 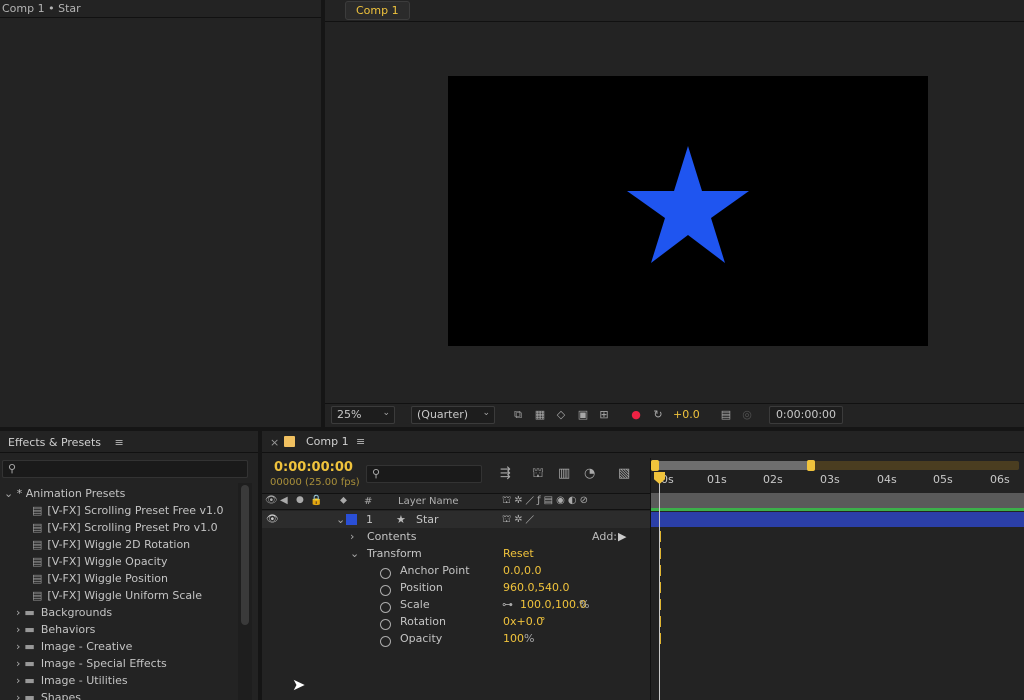 What do you see at coordinates (107, 561) in the screenshot?
I see `preset-label: [V-FX] Wiggle Opacity` at bounding box center [107, 561].